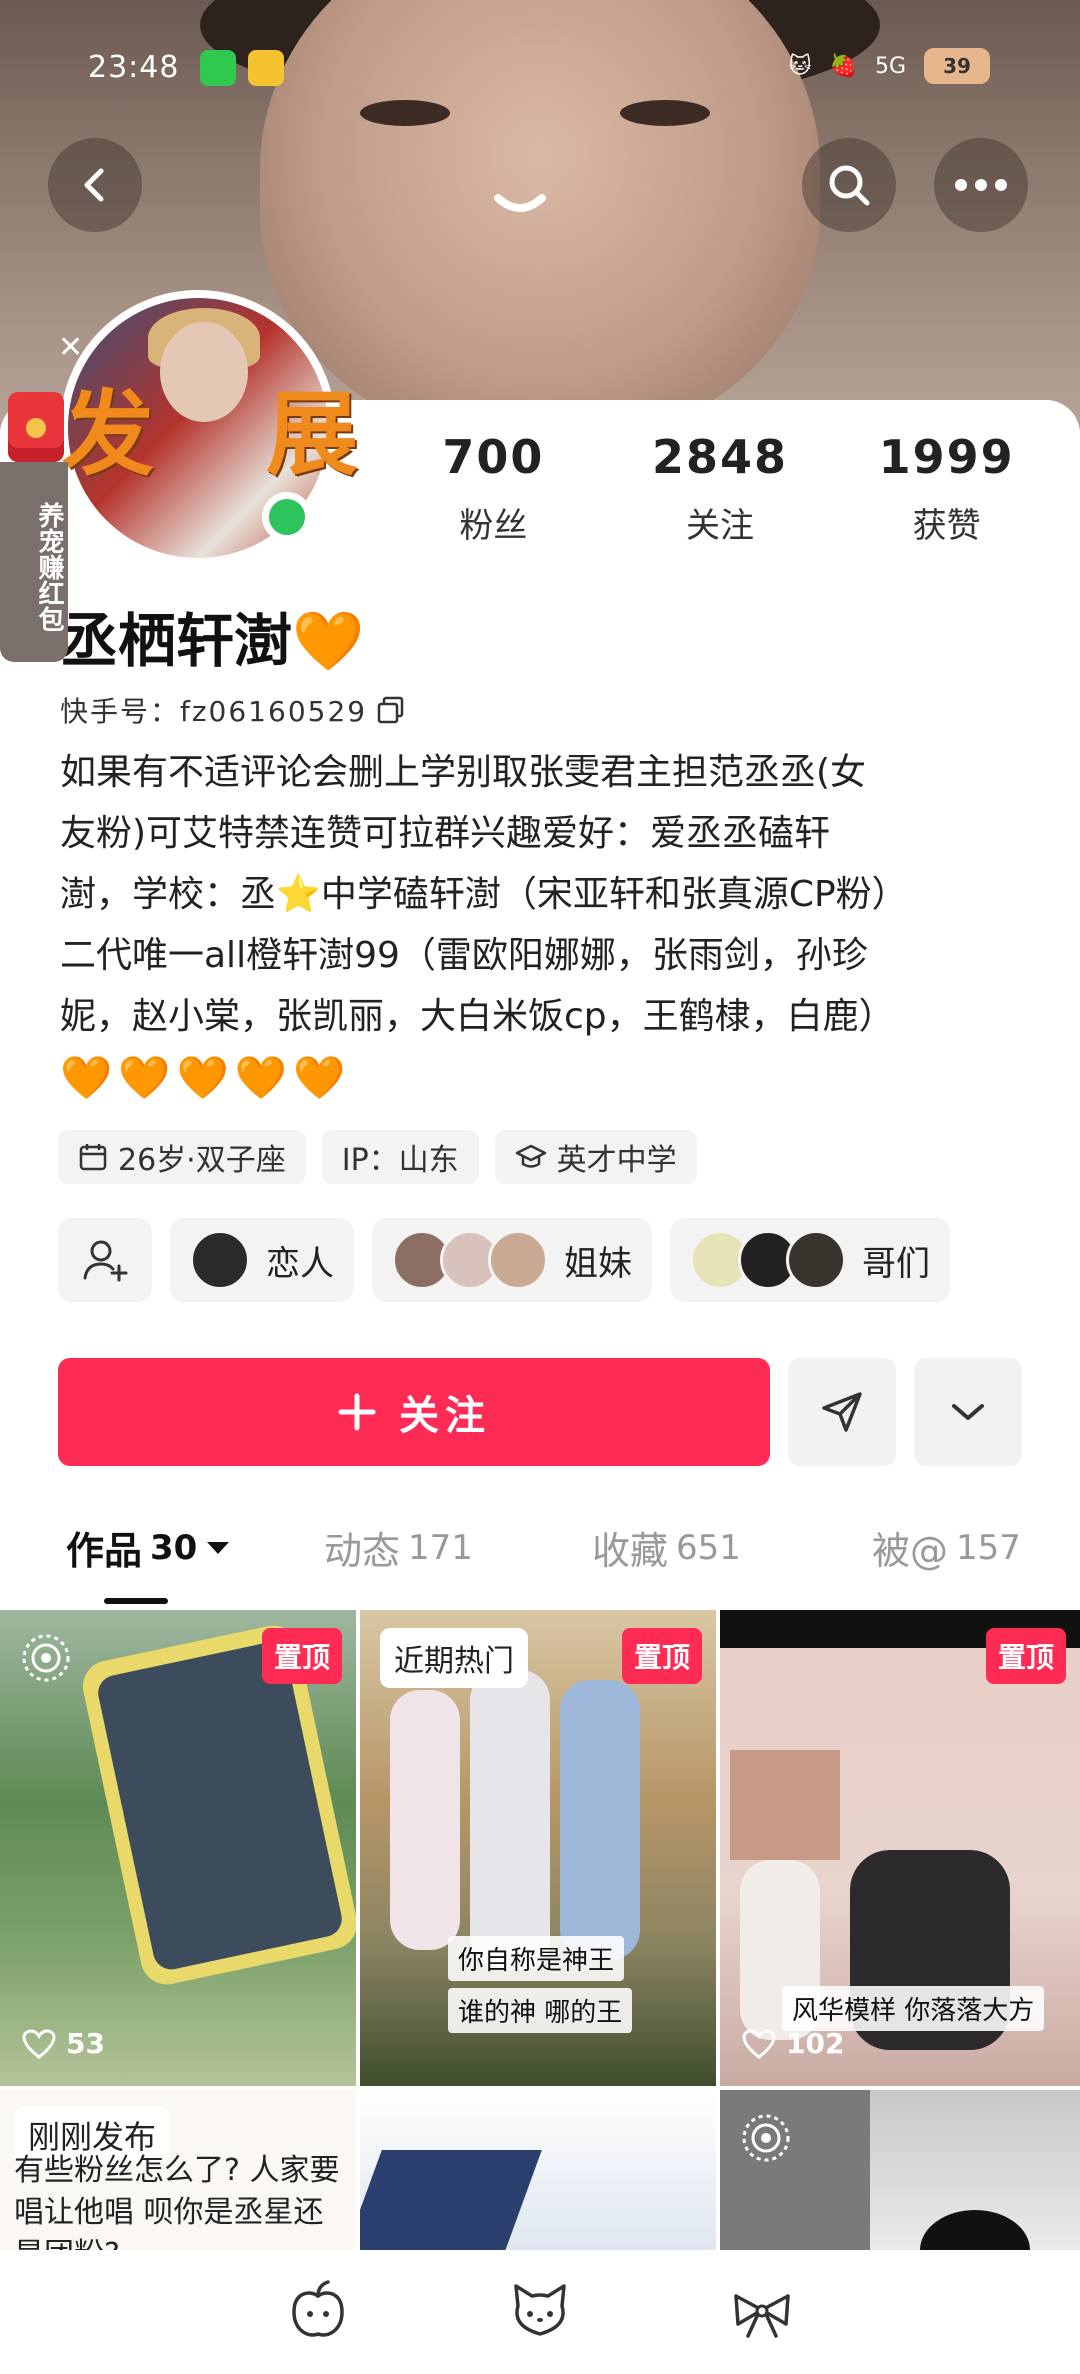  I want to click on bio-line: 友粉)可艾特禁连赞可拉群兴趣爱好：爱丞丞磕轩, so click(445, 833).